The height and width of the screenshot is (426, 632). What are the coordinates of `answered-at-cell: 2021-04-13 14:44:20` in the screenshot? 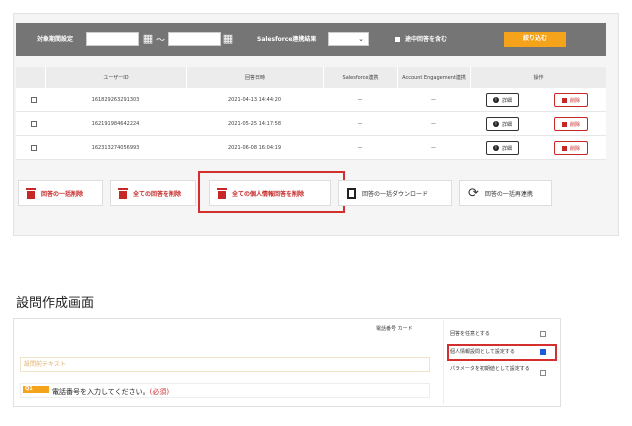 It's located at (254, 100).